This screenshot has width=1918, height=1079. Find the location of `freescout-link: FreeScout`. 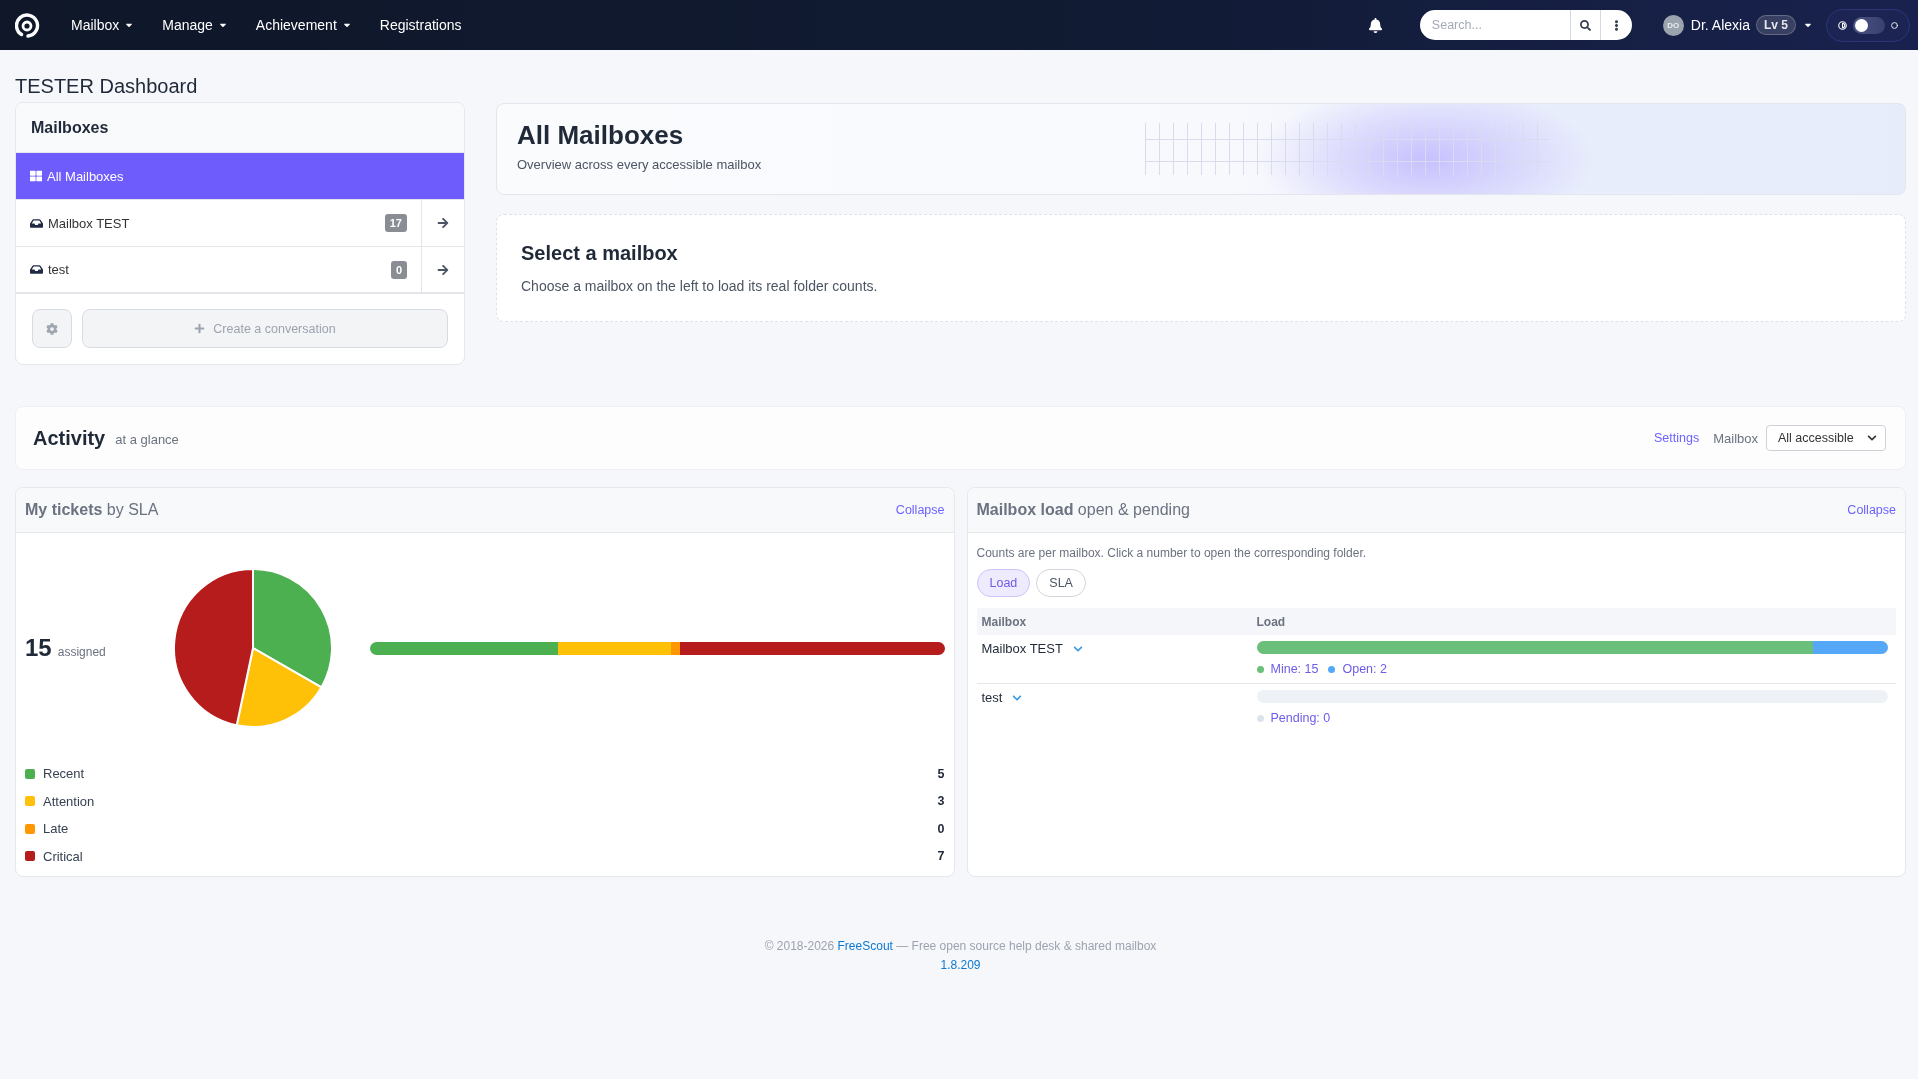

freescout-link: FreeScout is located at coordinates (865, 946).